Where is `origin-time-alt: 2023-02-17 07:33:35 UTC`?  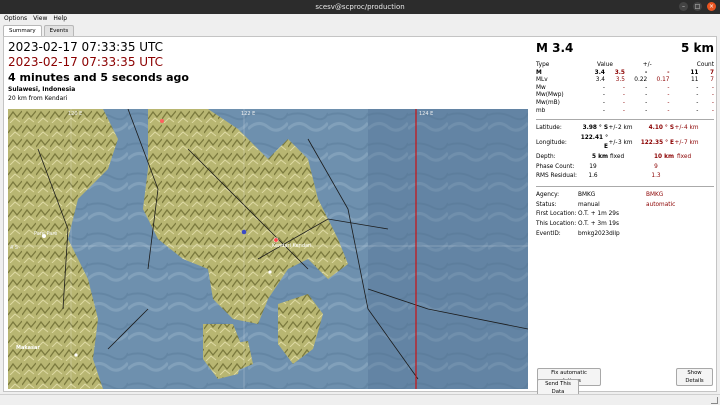
origin-time-alt: 2023-02-17 07:33:35 UTC is located at coordinates (86, 62).